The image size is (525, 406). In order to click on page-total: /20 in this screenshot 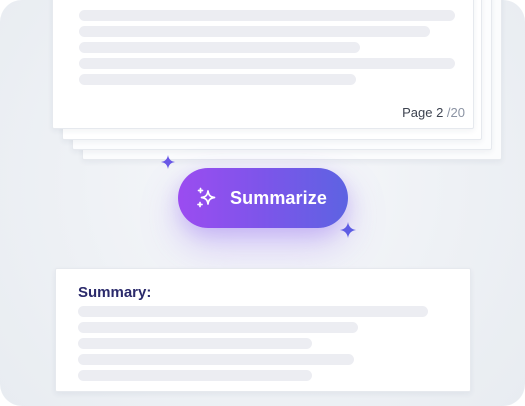, I will do `click(455, 112)`.